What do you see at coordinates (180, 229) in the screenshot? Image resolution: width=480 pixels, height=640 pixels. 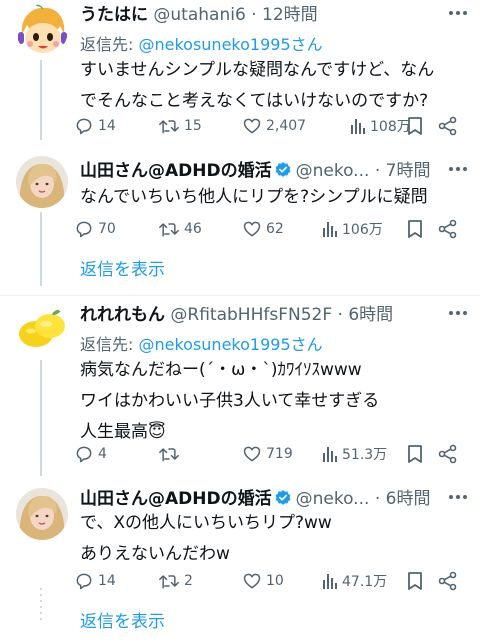 I see `retweet-button: 46` at bounding box center [180, 229].